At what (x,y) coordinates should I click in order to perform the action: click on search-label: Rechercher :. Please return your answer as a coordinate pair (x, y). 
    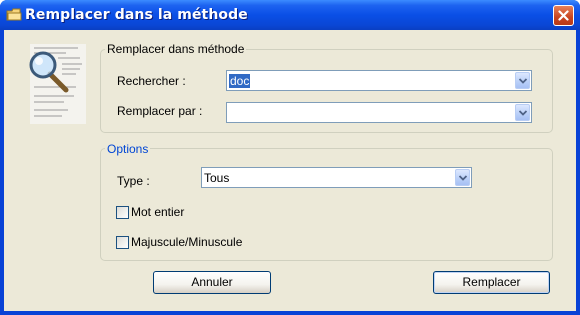
    Looking at the image, I should click on (151, 81).